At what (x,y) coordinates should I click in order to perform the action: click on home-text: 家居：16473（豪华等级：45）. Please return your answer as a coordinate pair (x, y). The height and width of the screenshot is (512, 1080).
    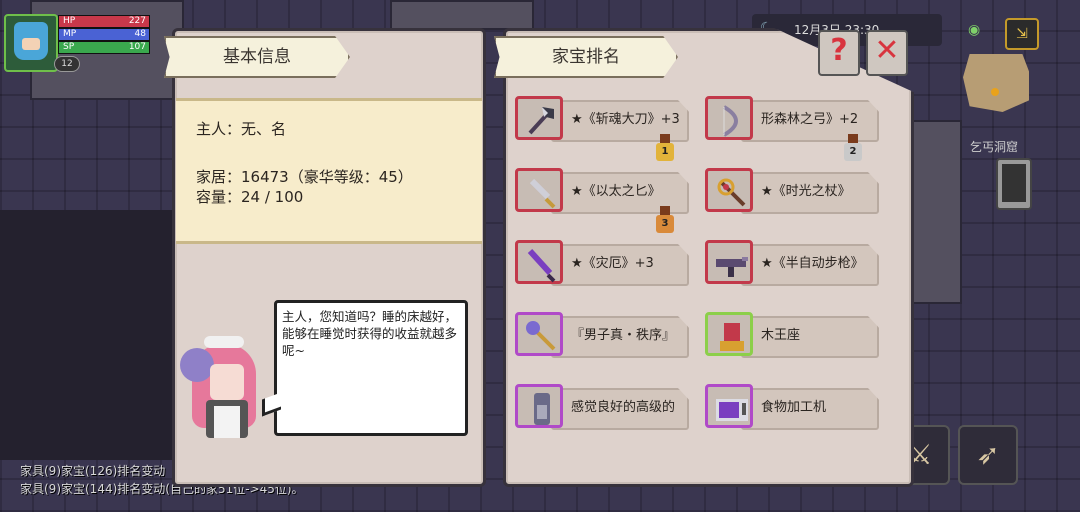
    Looking at the image, I should click on (304, 177).